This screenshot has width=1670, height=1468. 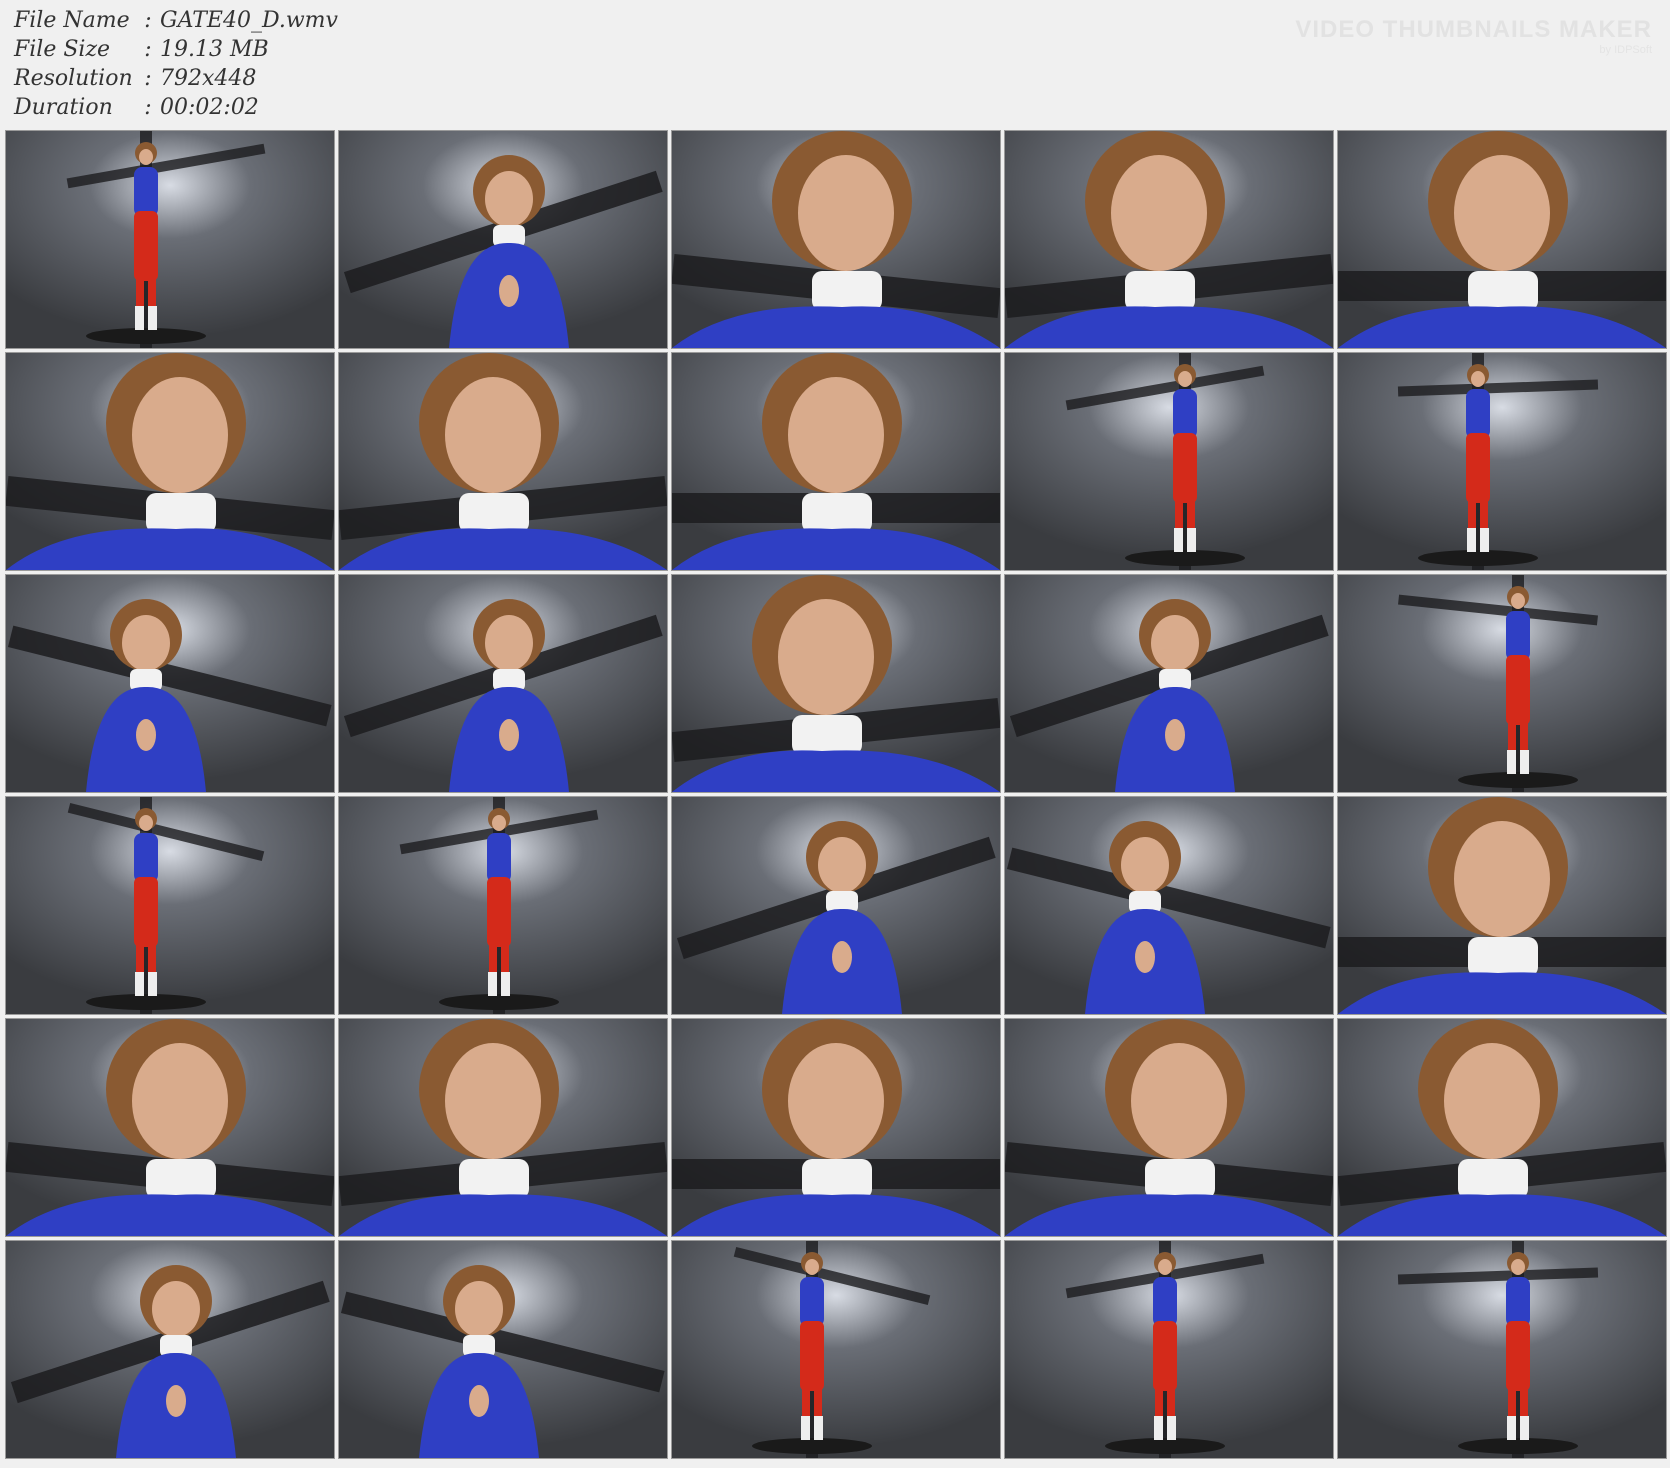 What do you see at coordinates (62, 49) in the screenshot?
I see `file-size-label: File Size` at bounding box center [62, 49].